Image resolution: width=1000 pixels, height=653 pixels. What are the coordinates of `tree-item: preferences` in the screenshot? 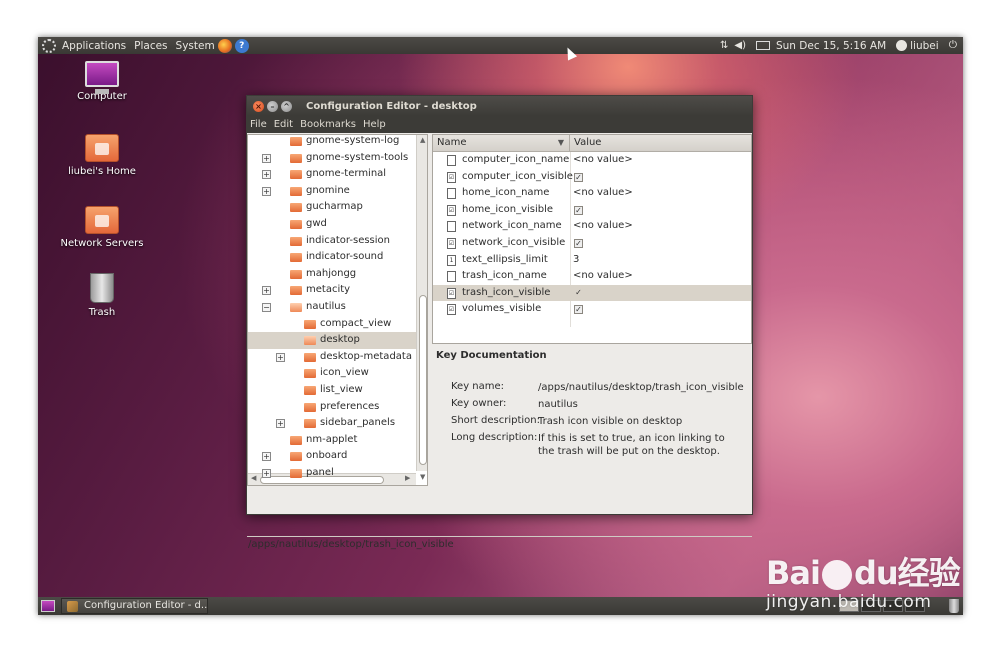 It's located at (332, 407).